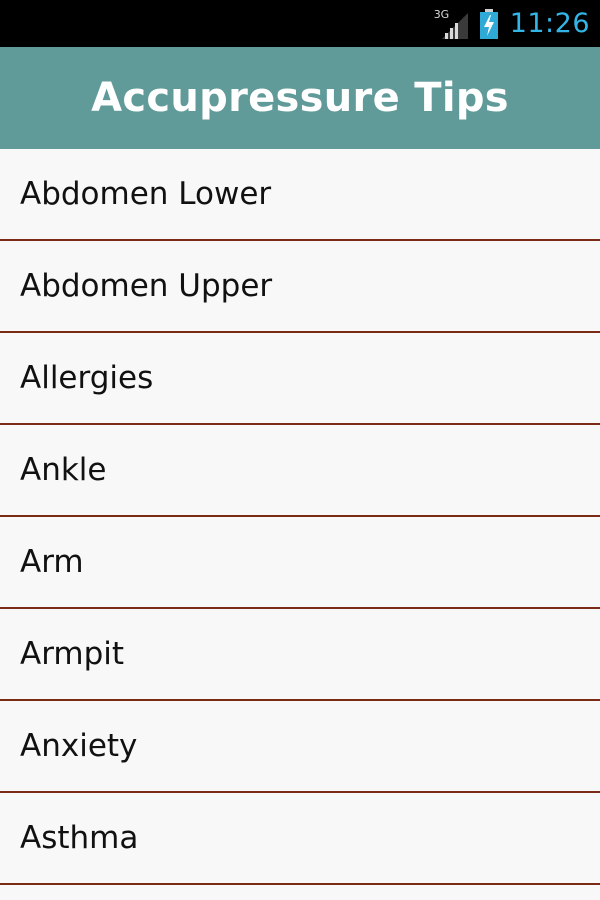 The height and width of the screenshot is (900, 600). I want to click on list-item-anxiety: Anxiety, so click(300, 747).